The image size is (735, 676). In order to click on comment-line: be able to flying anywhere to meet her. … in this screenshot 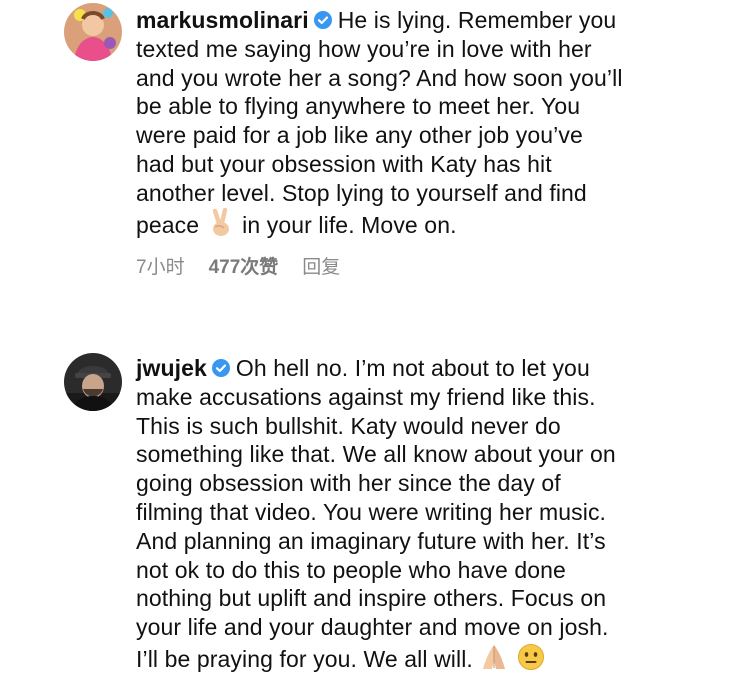, I will do `click(358, 106)`.